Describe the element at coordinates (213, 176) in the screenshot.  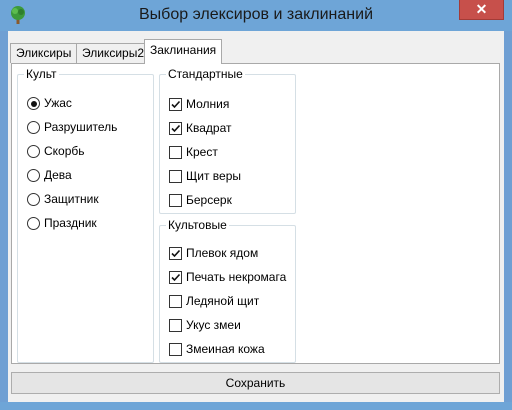
I see `checkbox-label: Щит веры` at that location.